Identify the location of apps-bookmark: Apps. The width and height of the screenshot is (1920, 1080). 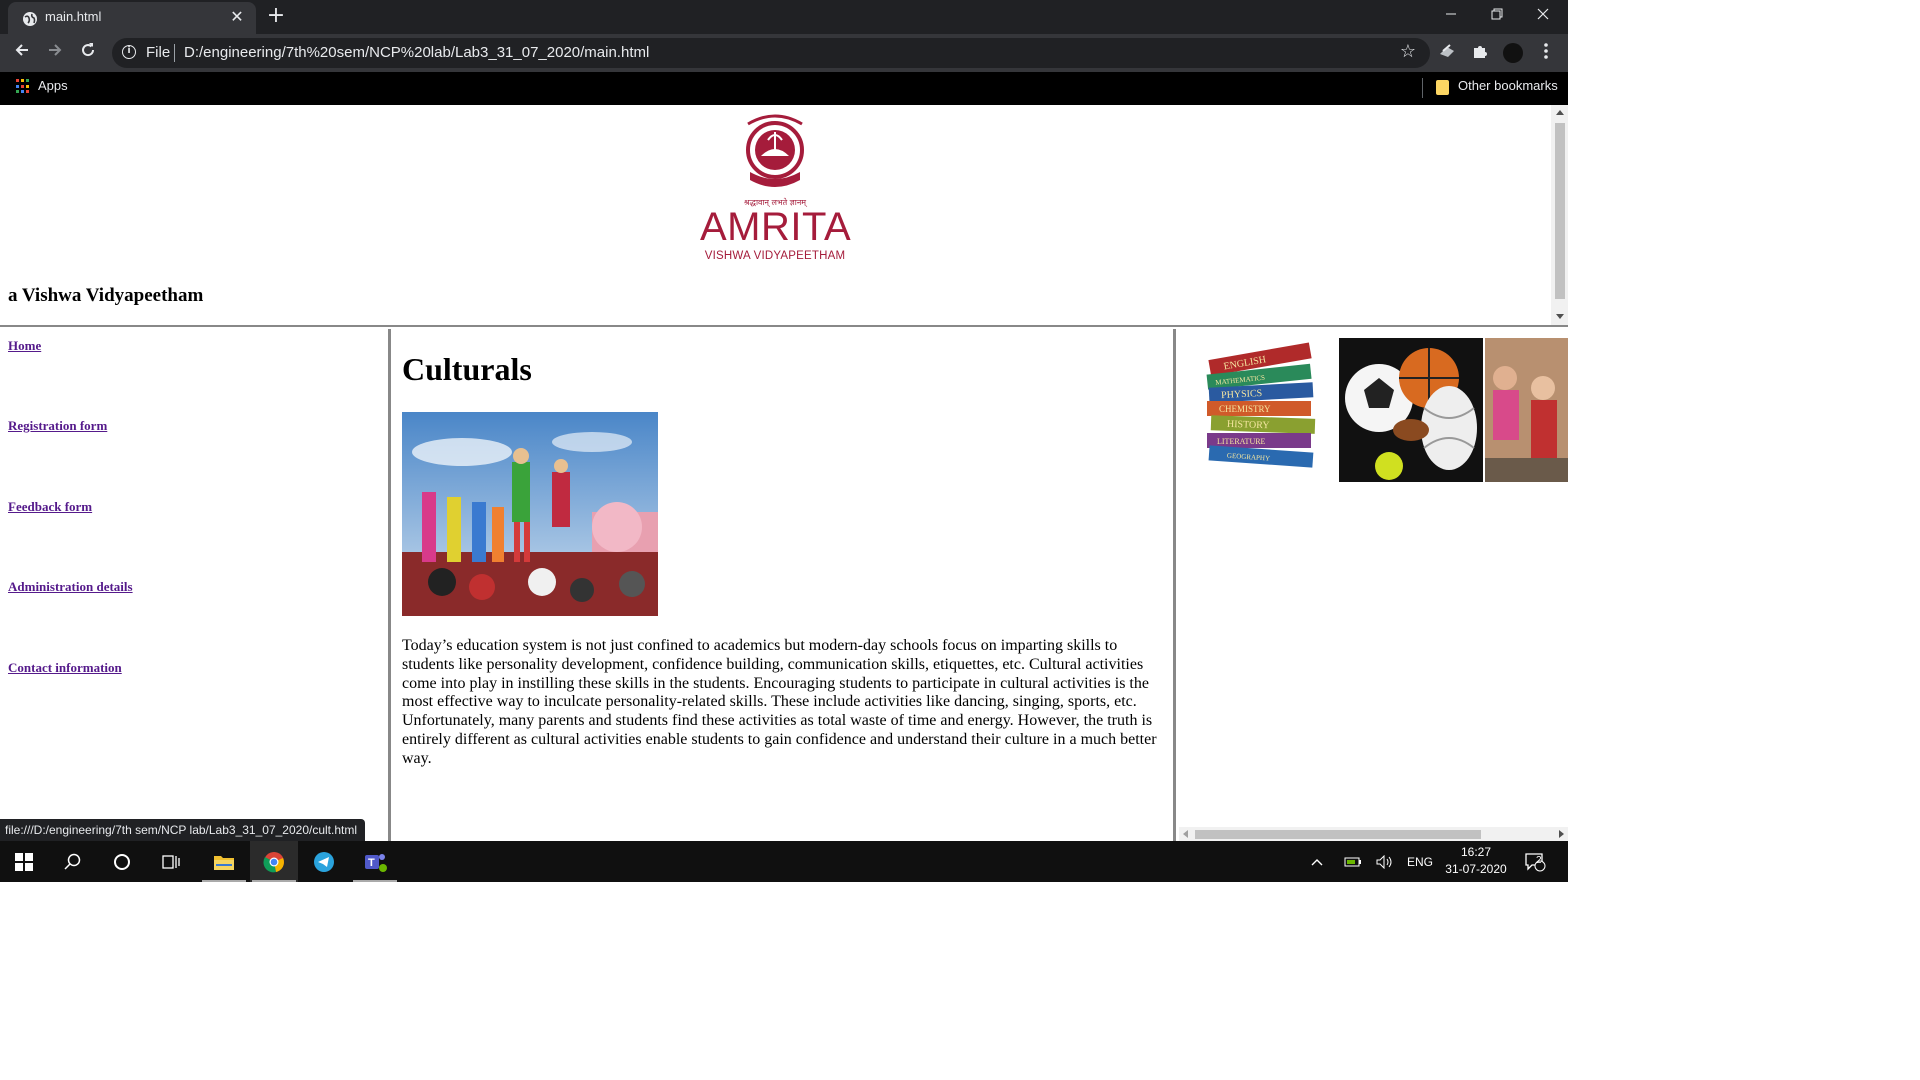
(53, 85).